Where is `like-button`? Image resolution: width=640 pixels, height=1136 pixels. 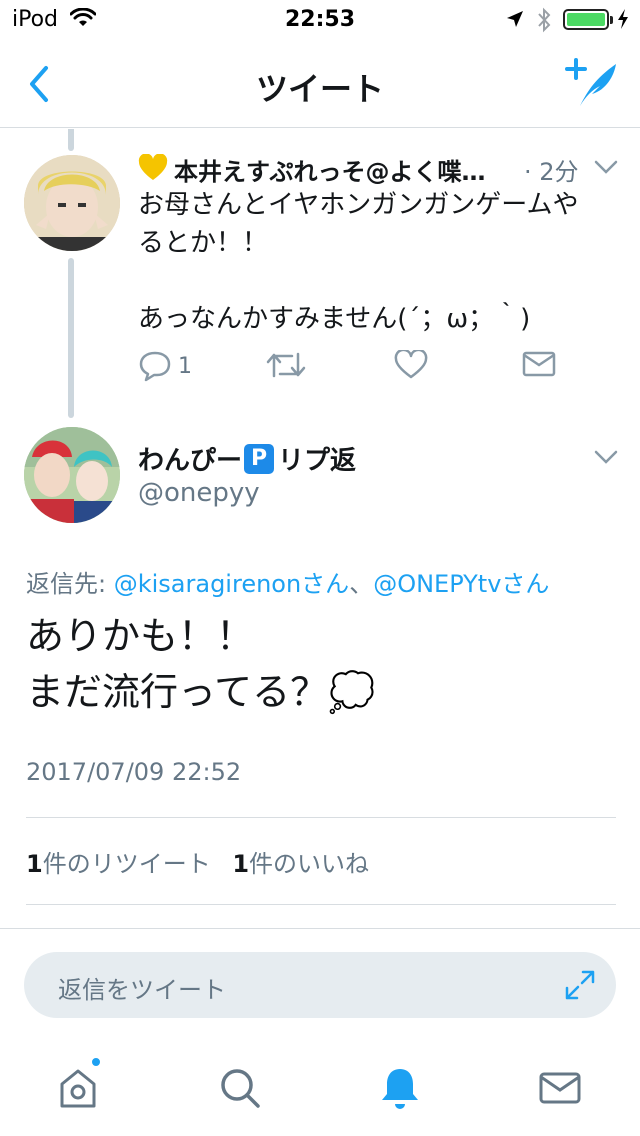 like-button is located at coordinates (411, 365).